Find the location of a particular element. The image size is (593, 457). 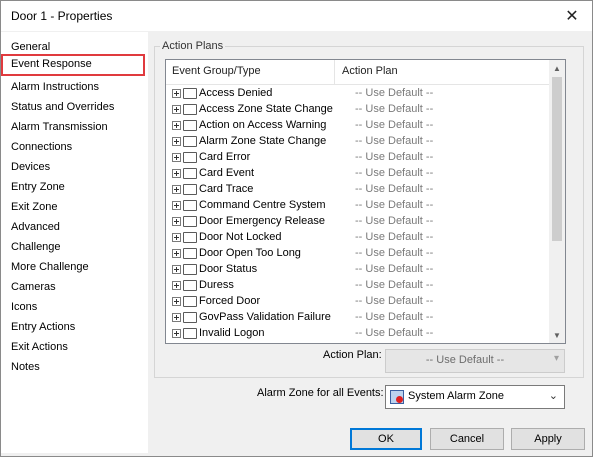

table-row: Access Denied -- Use Default -- is located at coordinates (357, 94).